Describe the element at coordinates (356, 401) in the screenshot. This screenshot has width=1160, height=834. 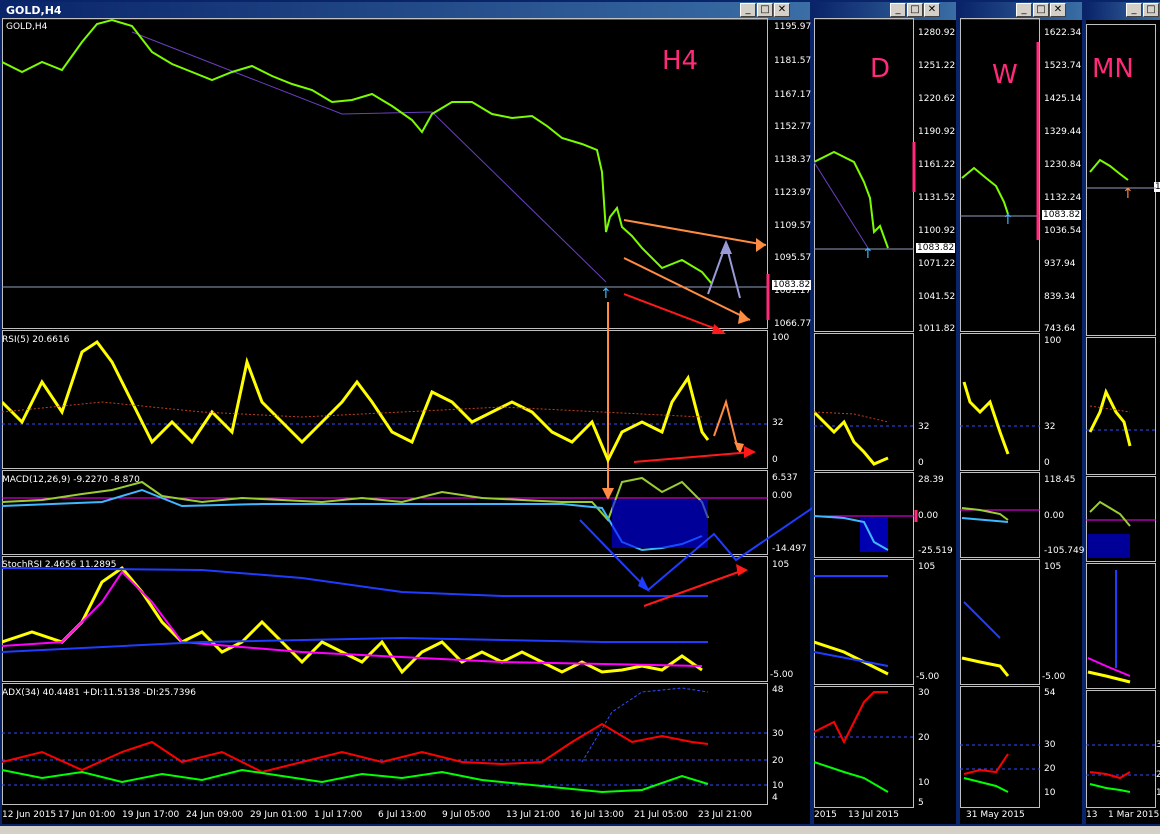
I see `rsi-series` at that location.